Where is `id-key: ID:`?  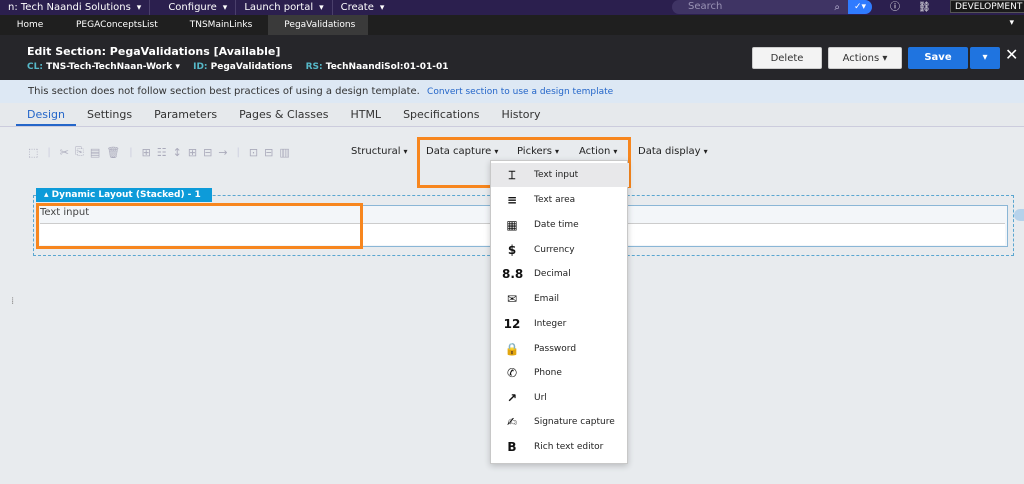 id-key: ID: is located at coordinates (200, 67).